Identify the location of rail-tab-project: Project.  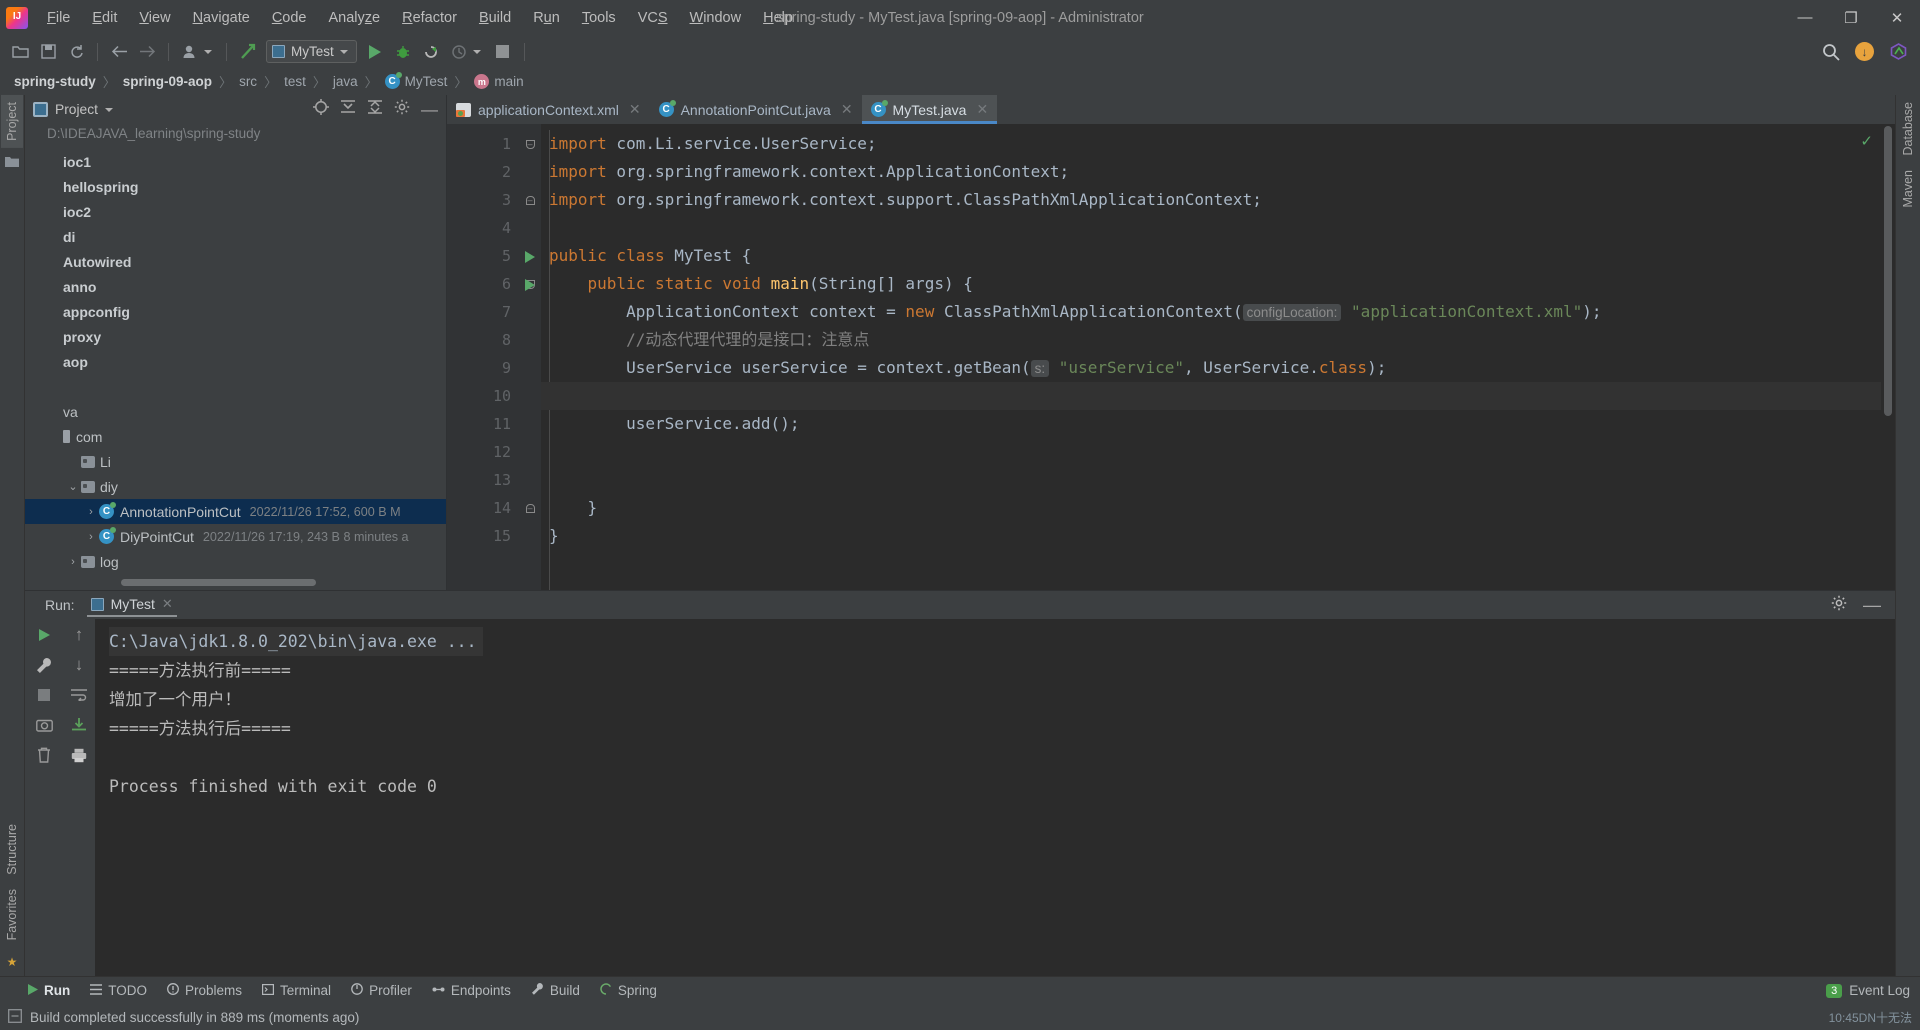
(12, 121).